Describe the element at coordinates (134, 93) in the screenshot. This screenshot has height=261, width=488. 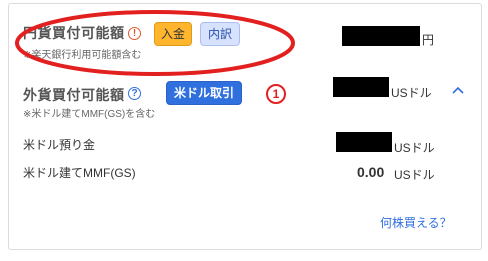
I see `question-info-icon: ?` at that location.